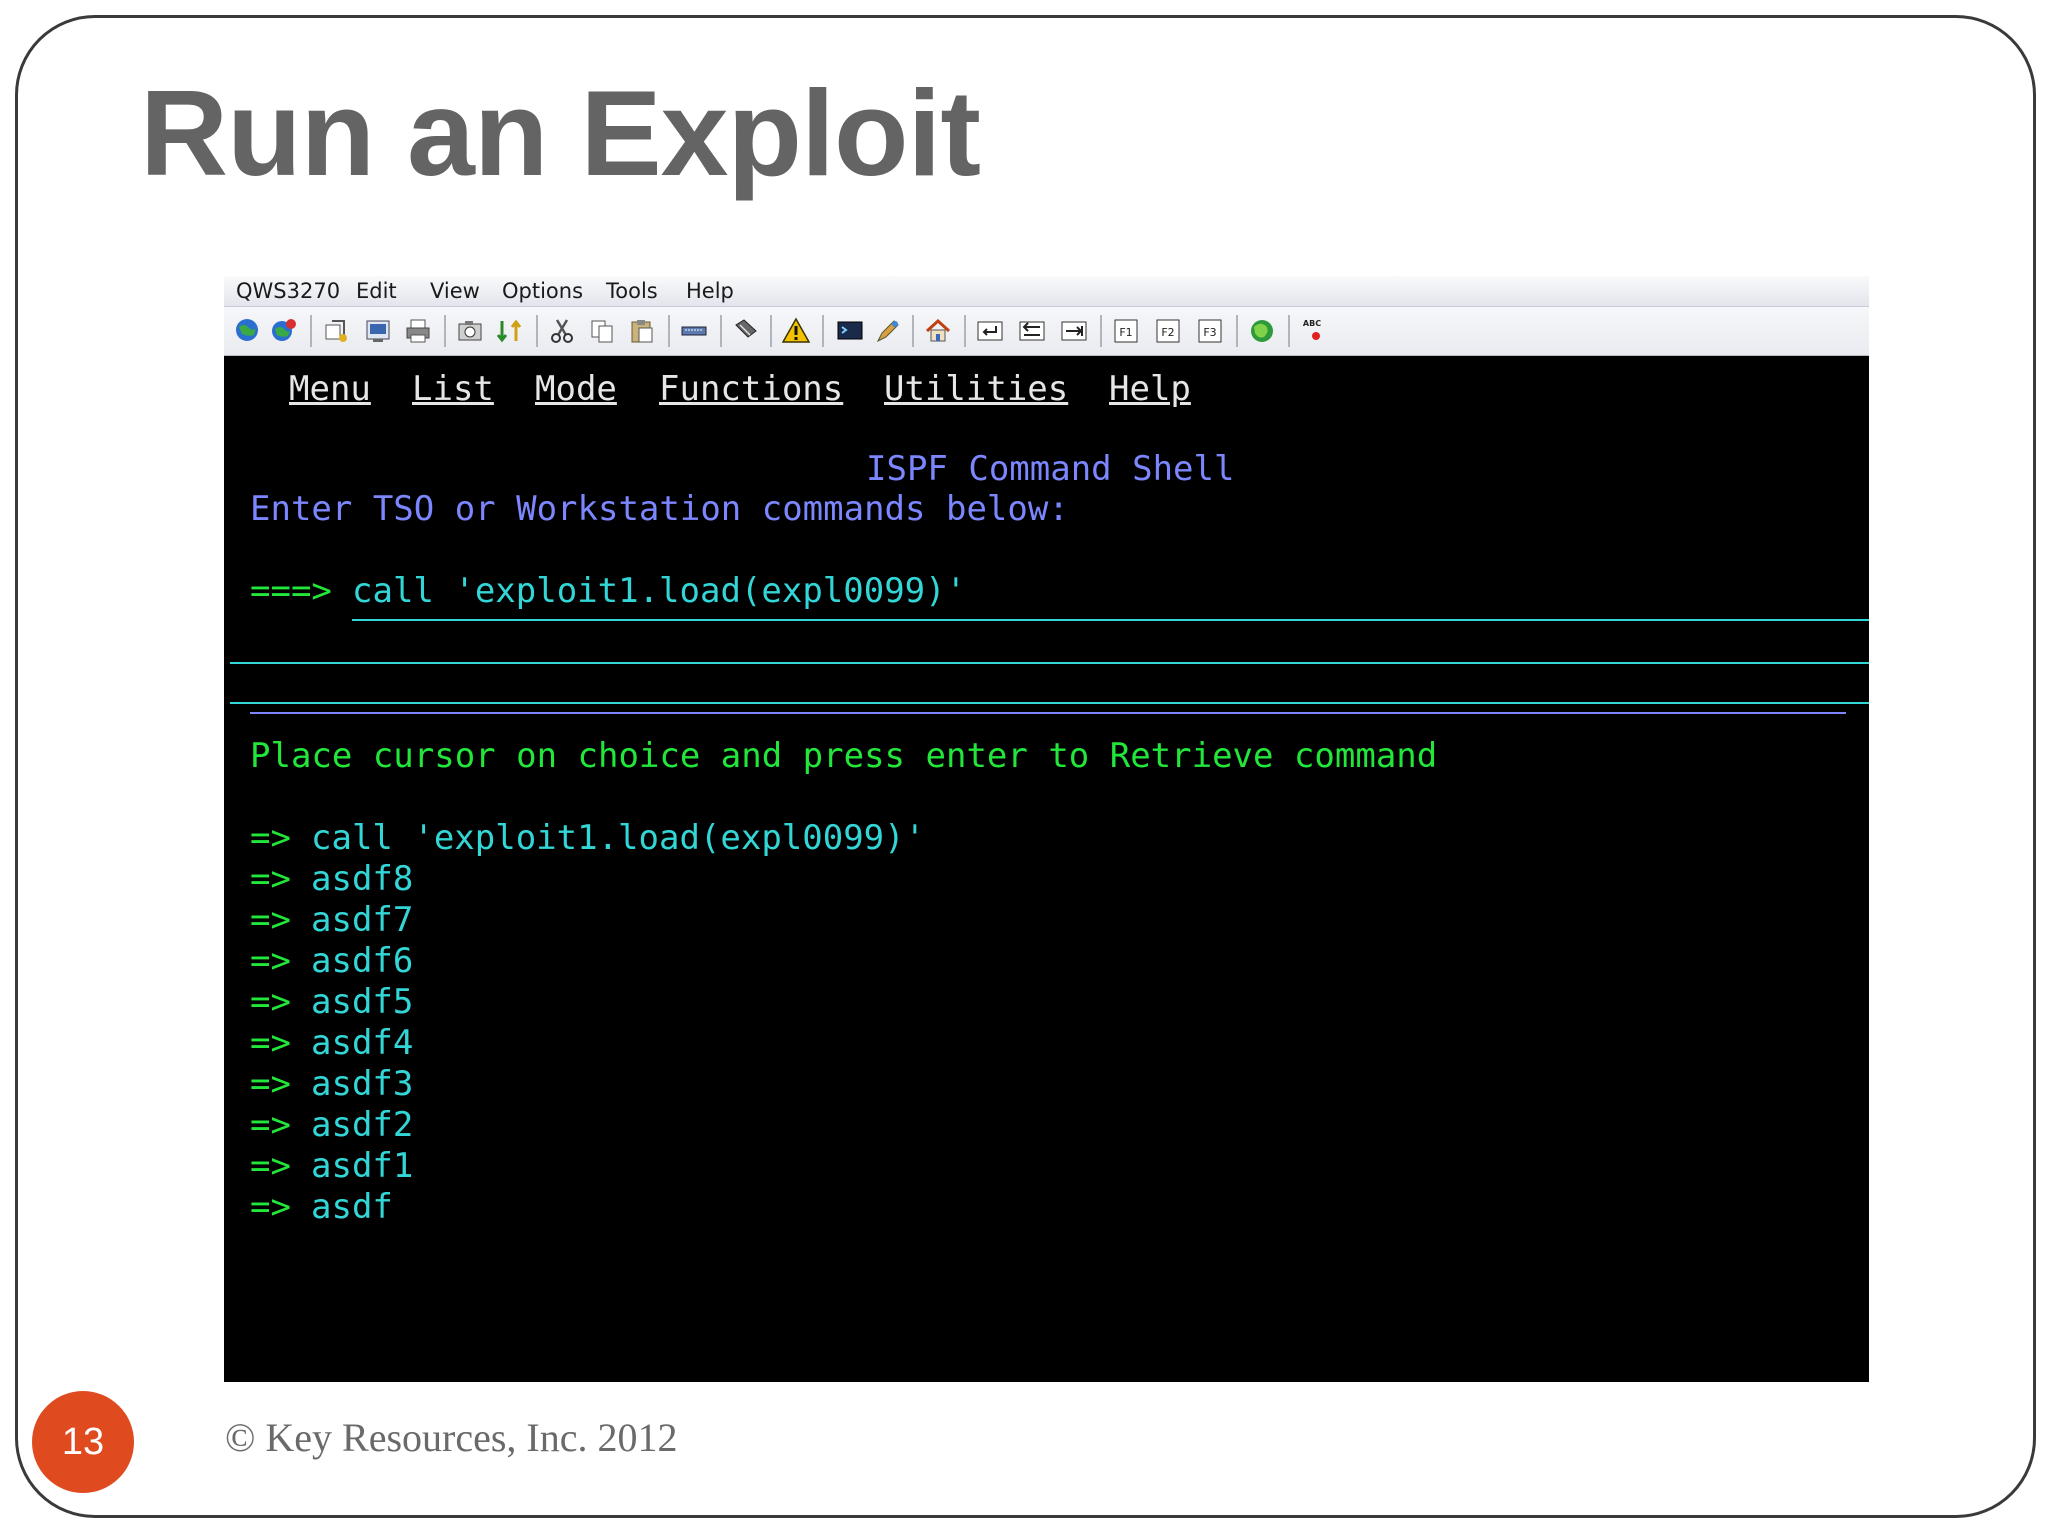 The width and height of the screenshot is (2048, 1536). Describe the element at coordinates (1046, 291) in the screenshot. I see `emulator-menubar: QWS3270 Edit View Options Tools Help` at that location.